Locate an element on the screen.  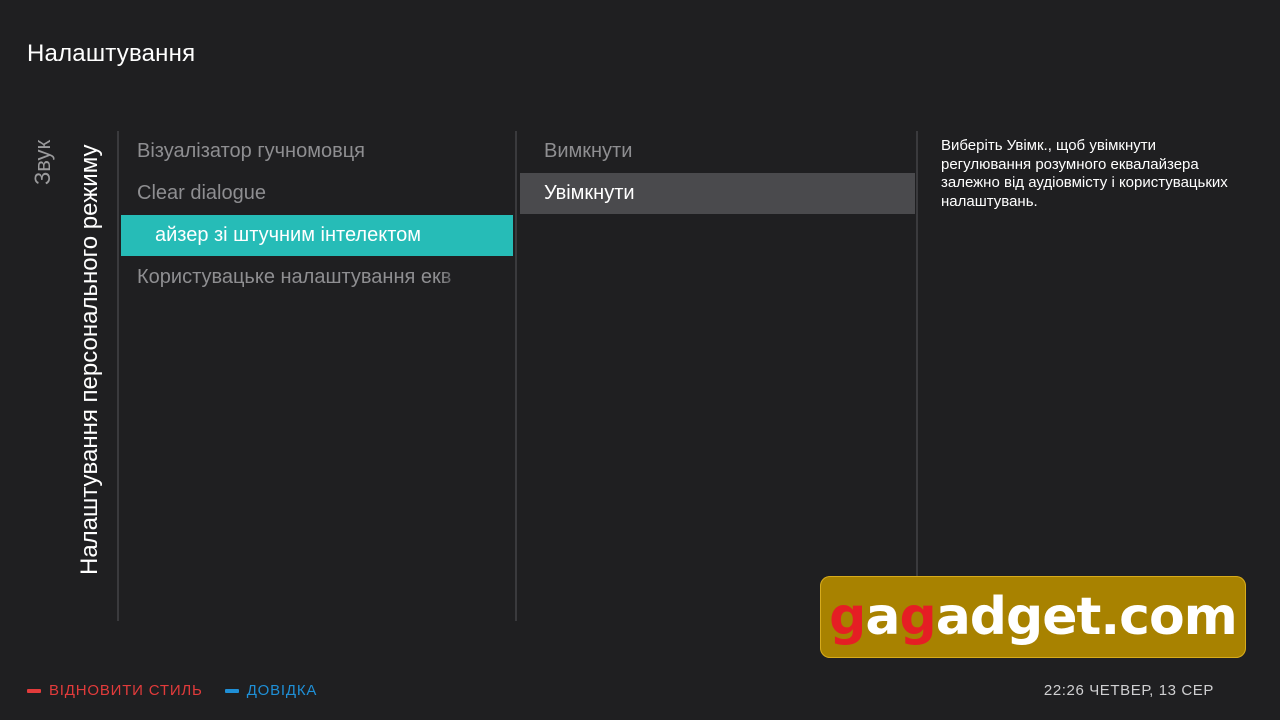
blue-key-icon is located at coordinates (231, 690).